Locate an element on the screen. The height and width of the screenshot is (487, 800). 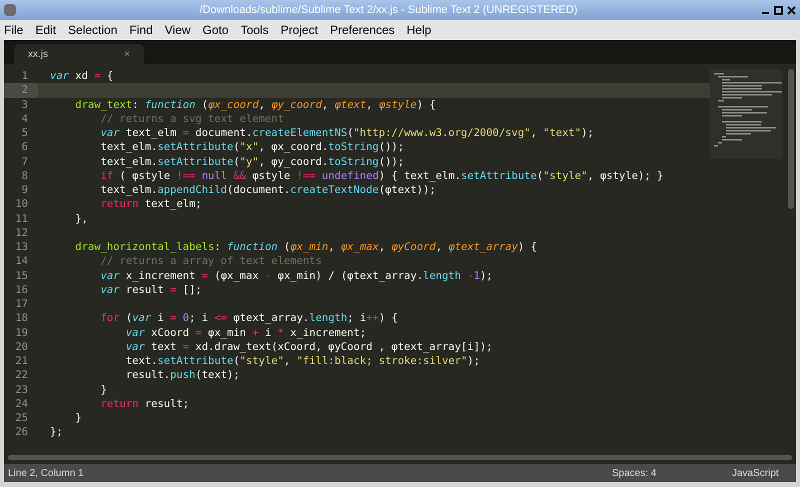
line-number: 25 is located at coordinates (21, 418).